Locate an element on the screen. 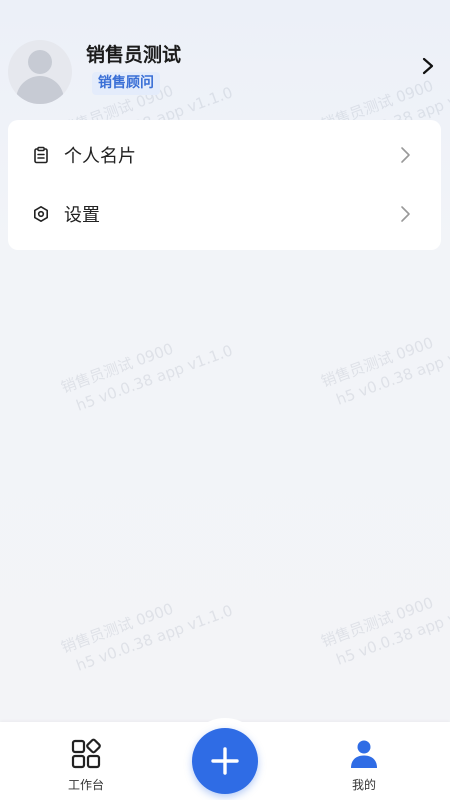 This screenshot has height=800, width=450. add-button is located at coordinates (225, 761).